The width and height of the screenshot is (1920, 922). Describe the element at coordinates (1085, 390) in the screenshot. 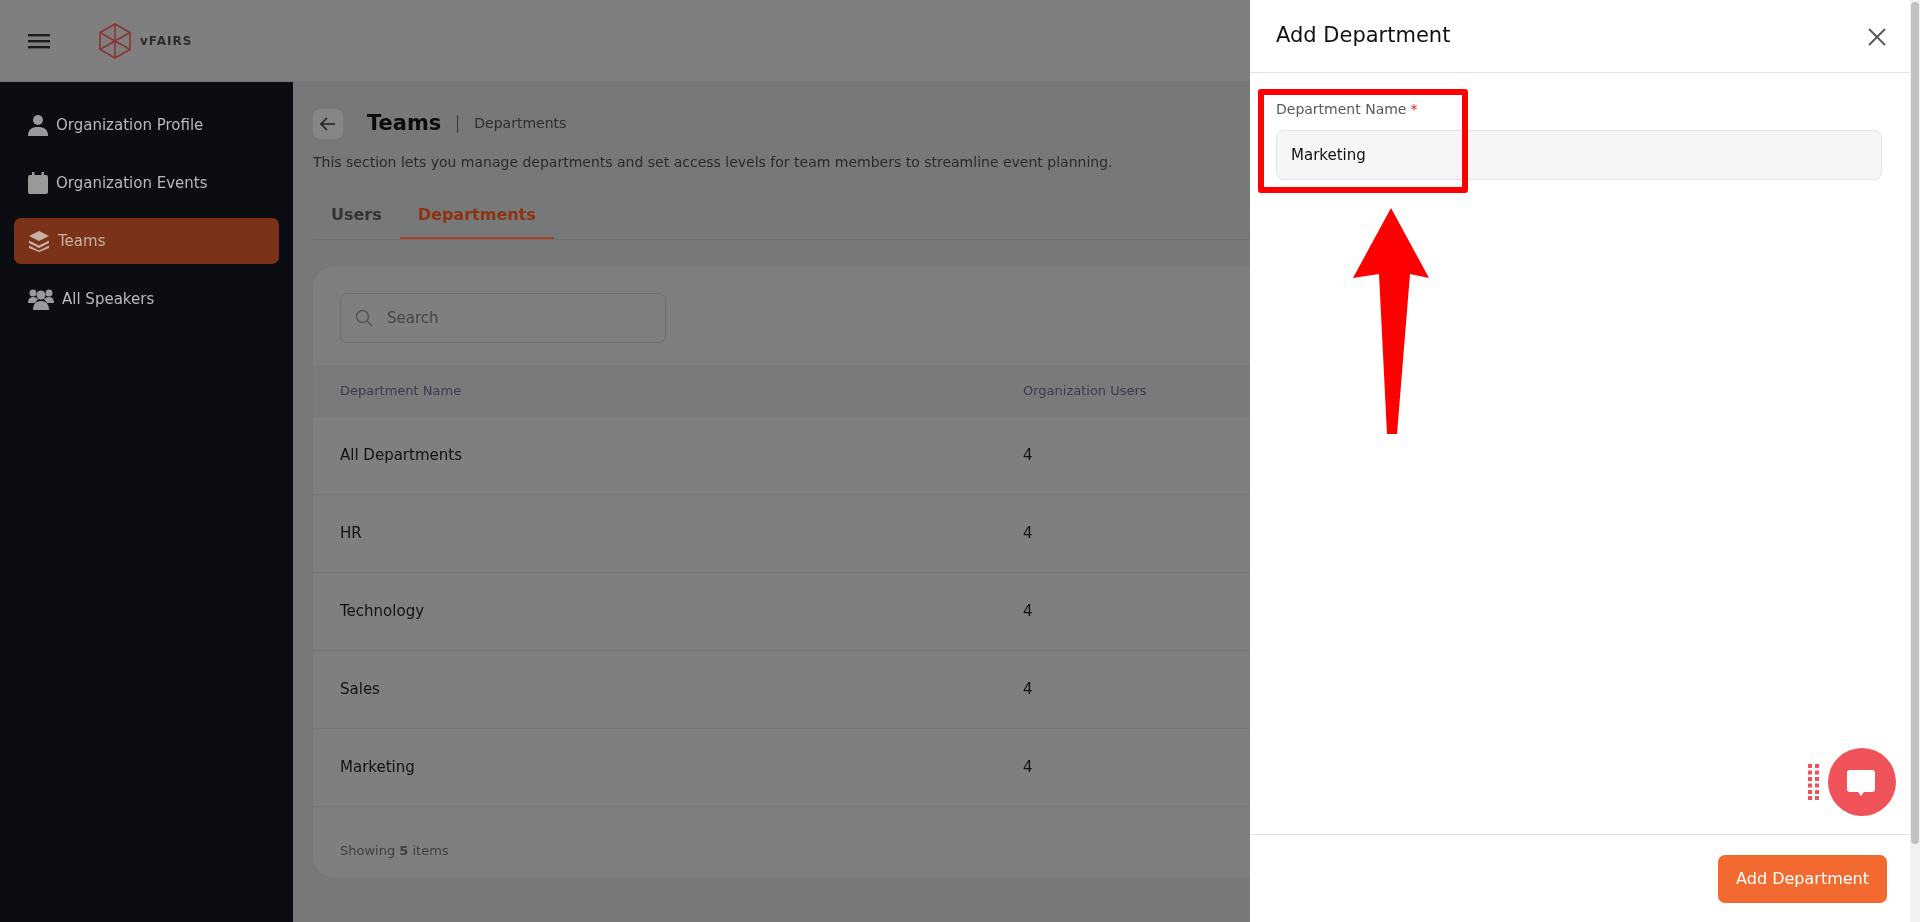

I see `column-header: Organization Users` at that location.